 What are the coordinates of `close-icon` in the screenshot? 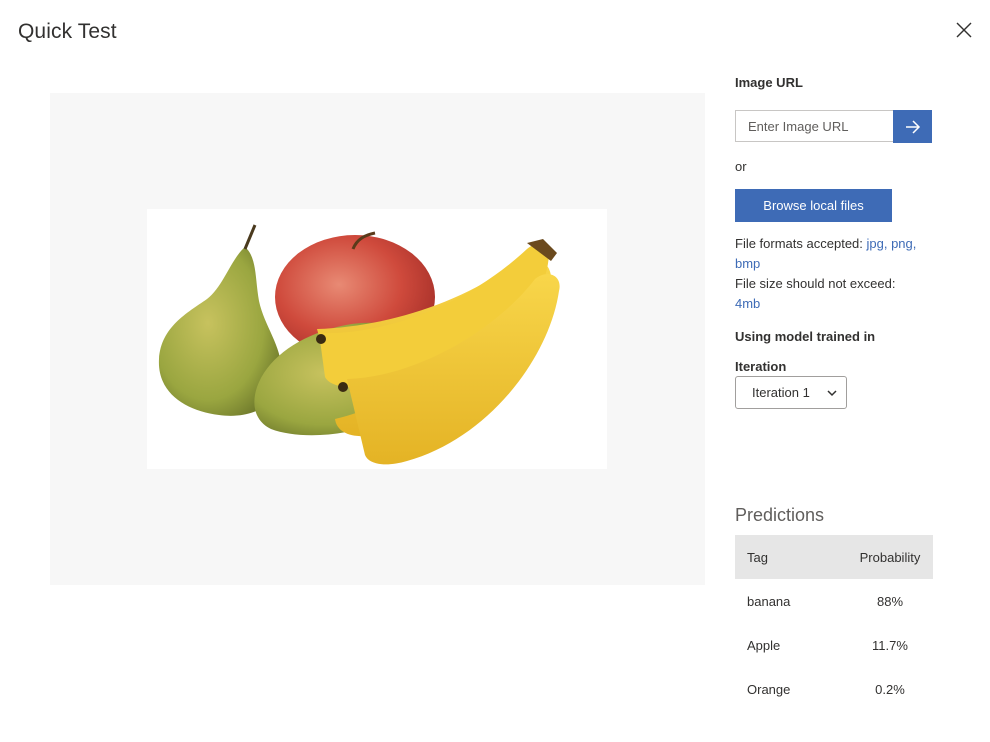 It's located at (964, 30).